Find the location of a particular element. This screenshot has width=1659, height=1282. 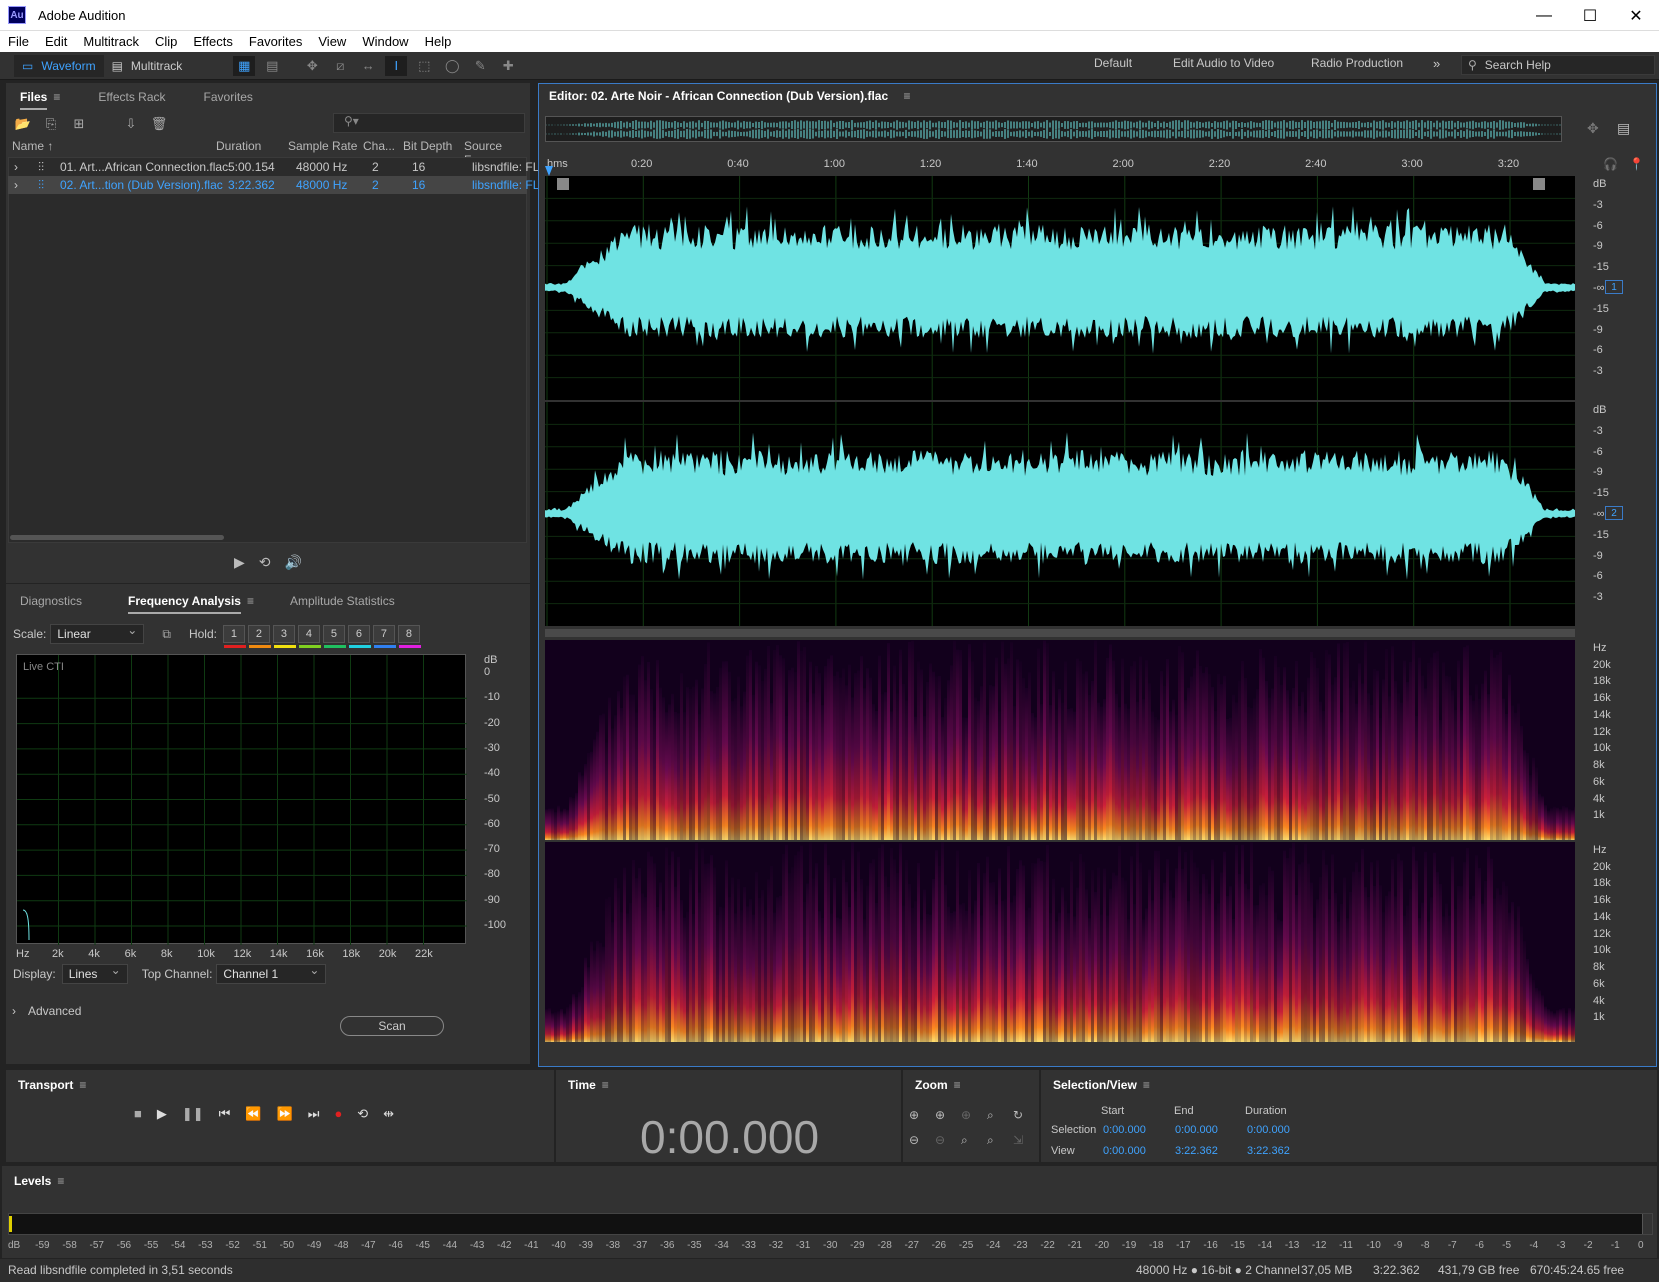

tab-files: Files ≡ is located at coordinates (40, 100).